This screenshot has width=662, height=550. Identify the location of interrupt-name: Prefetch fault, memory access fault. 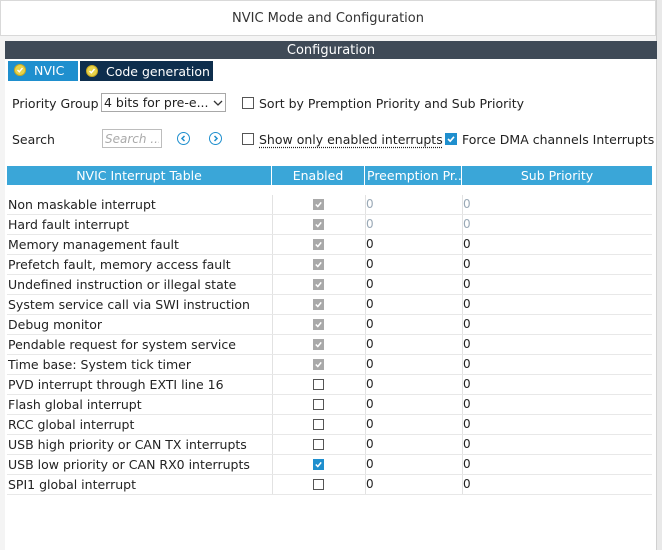
(119, 264).